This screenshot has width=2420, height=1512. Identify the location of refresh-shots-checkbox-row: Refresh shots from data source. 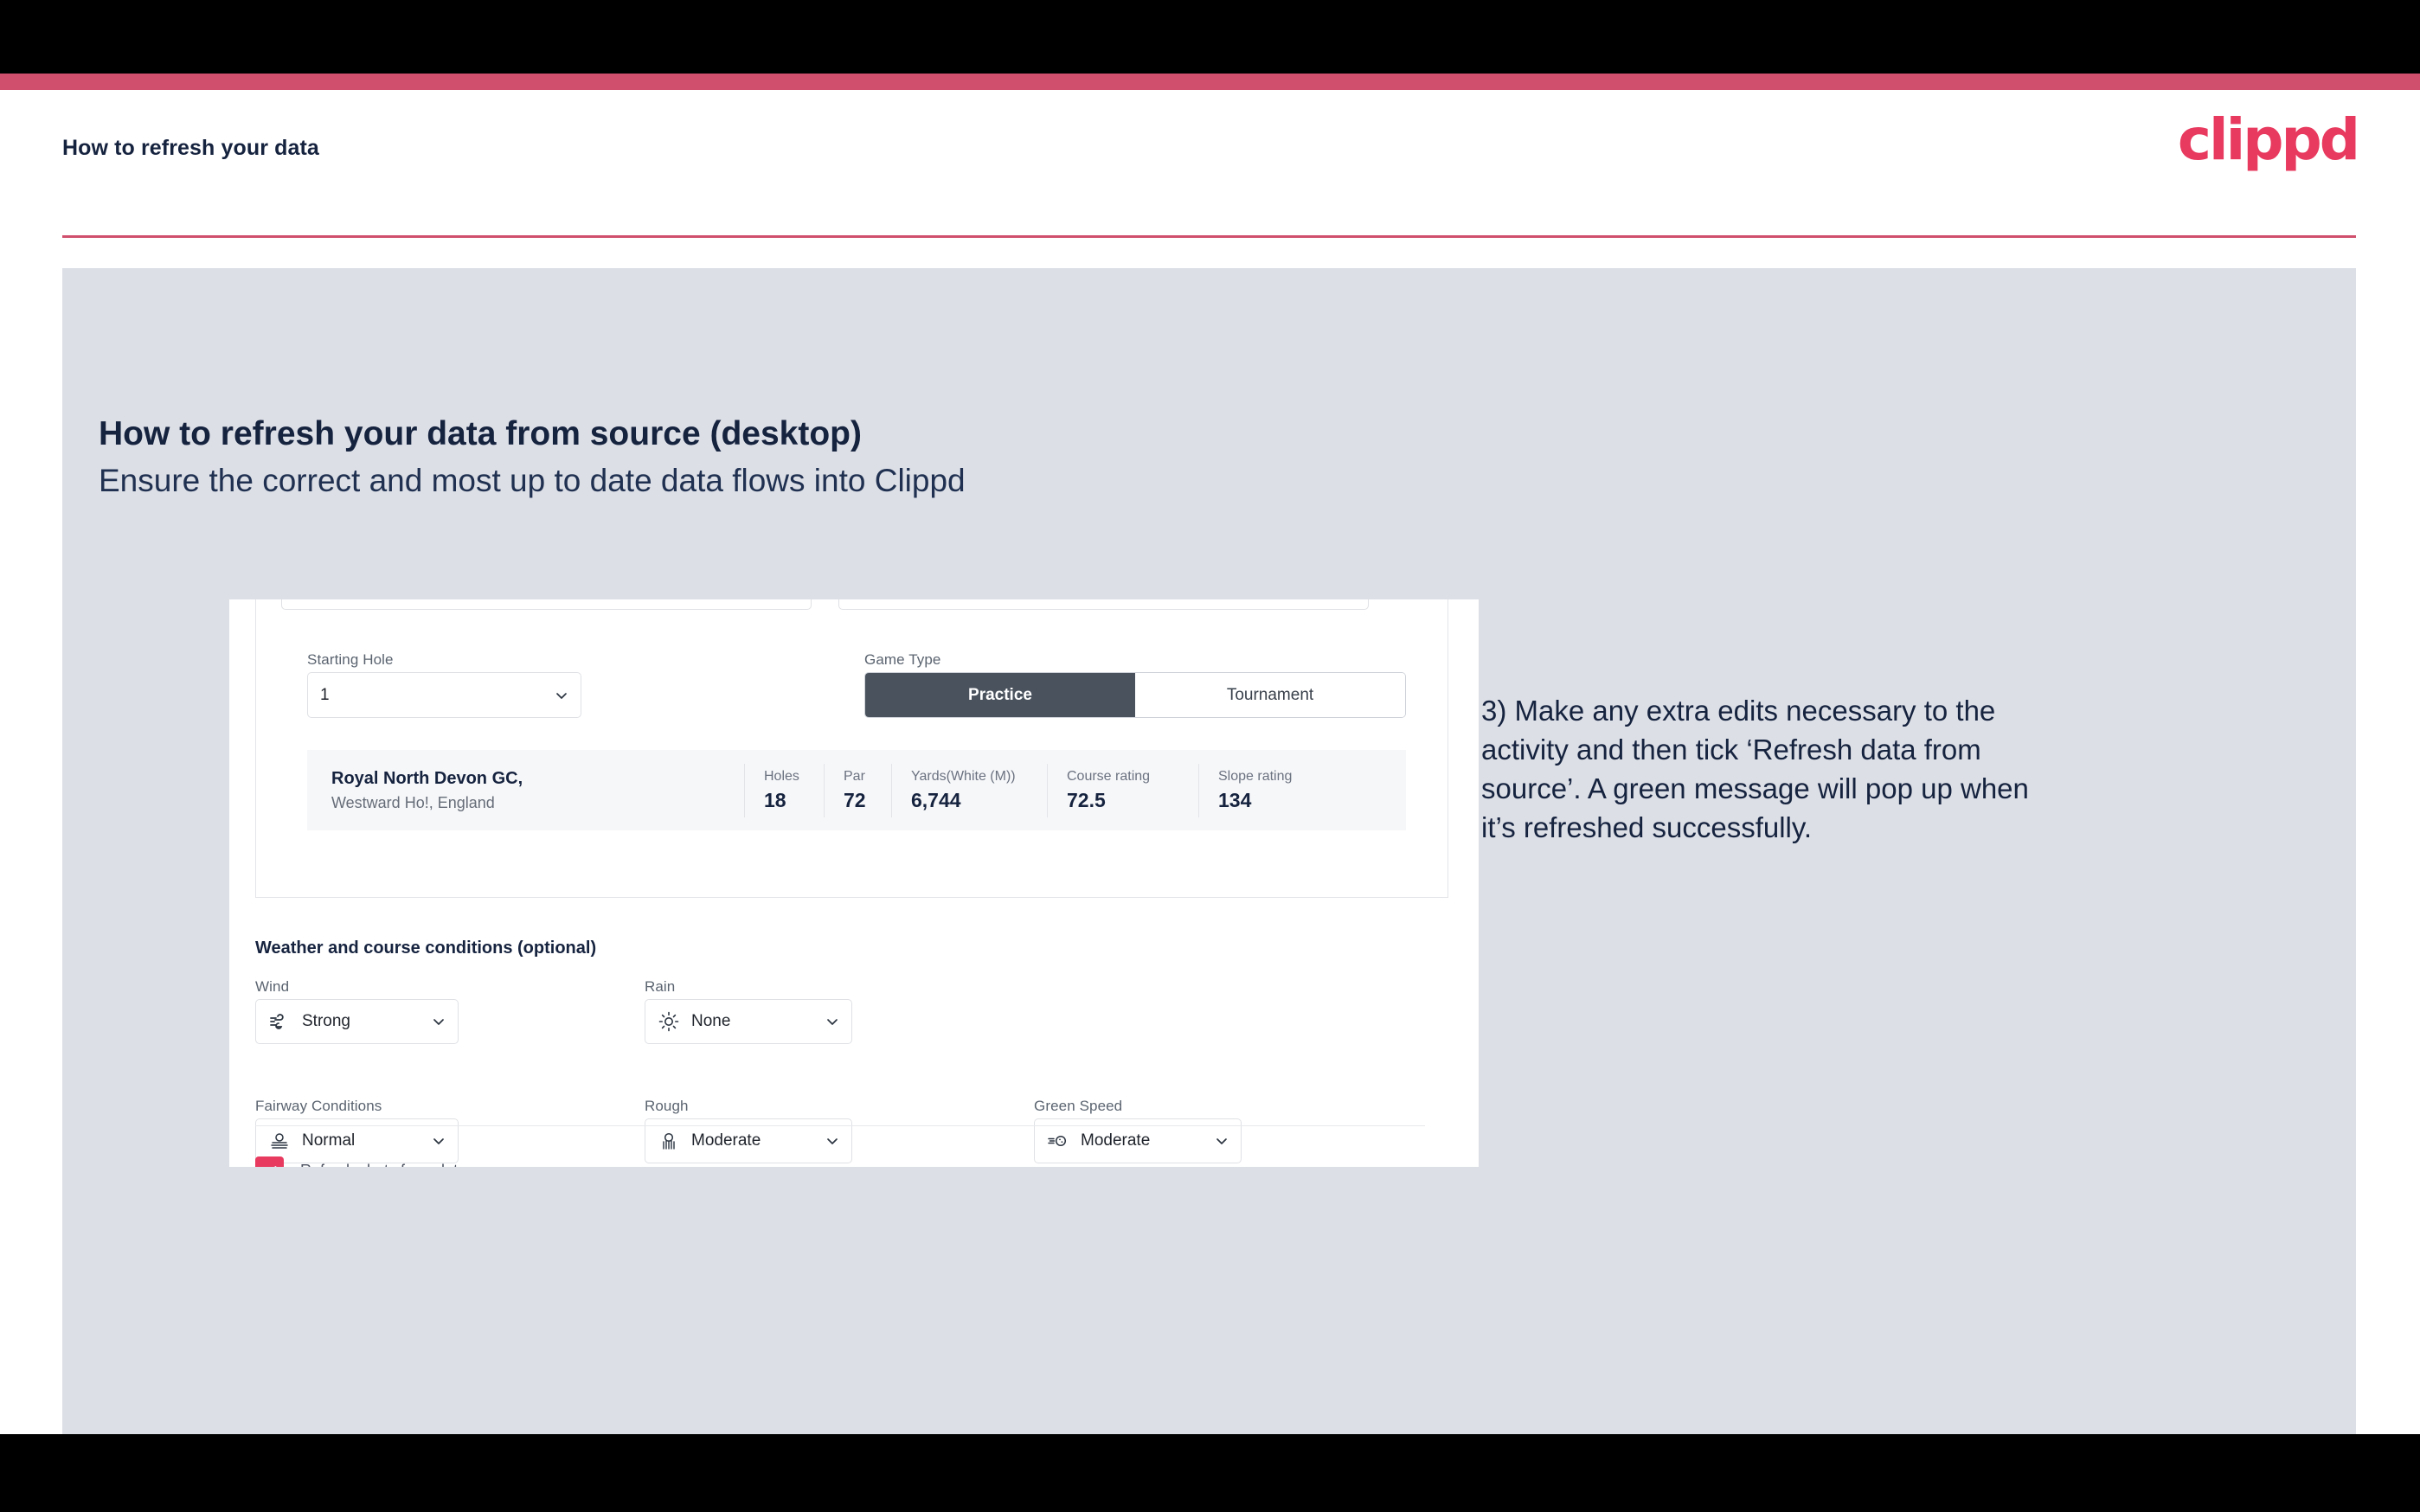
(386, 1161).